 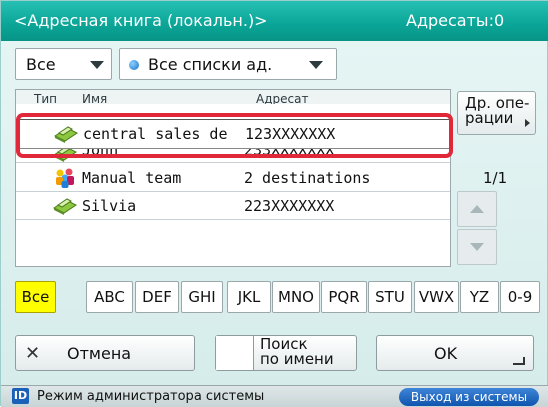 I want to click on letter-tab-mno: MNO, so click(x=296, y=297).